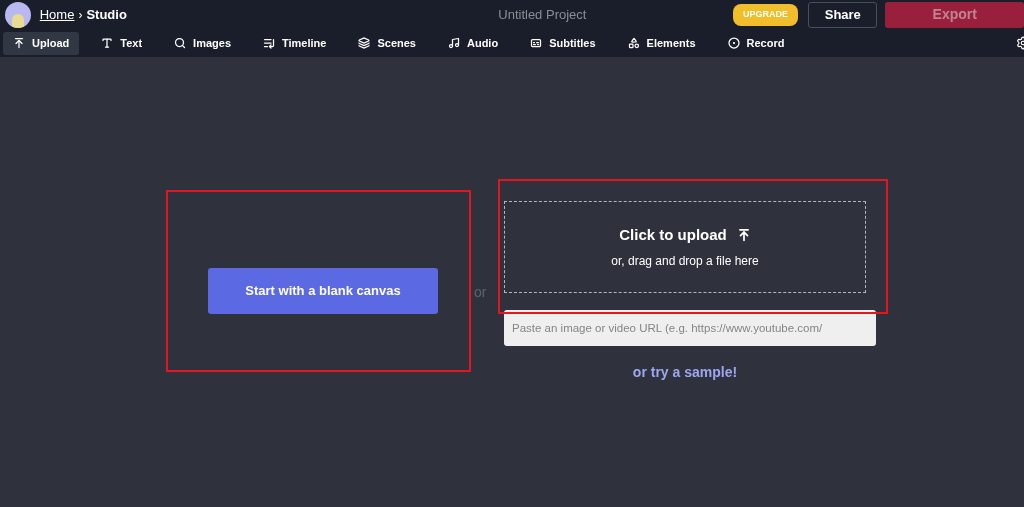 This screenshot has height=507, width=1024. Describe the element at coordinates (685, 372) in the screenshot. I see `try-sample-link: or try a sample!` at that location.